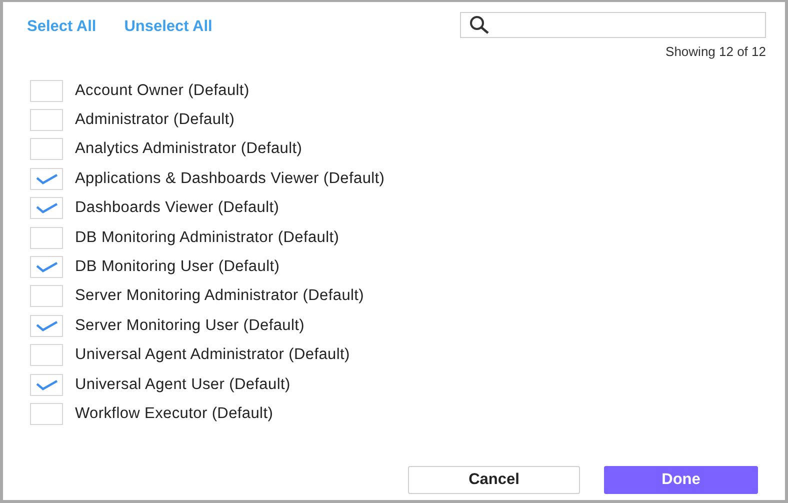 Image resolution: width=788 pixels, height=503 pixels. Describe the element at coordinates (155, 120) in the screenshot. I see `role-label: Administrator (Default)` at that location.